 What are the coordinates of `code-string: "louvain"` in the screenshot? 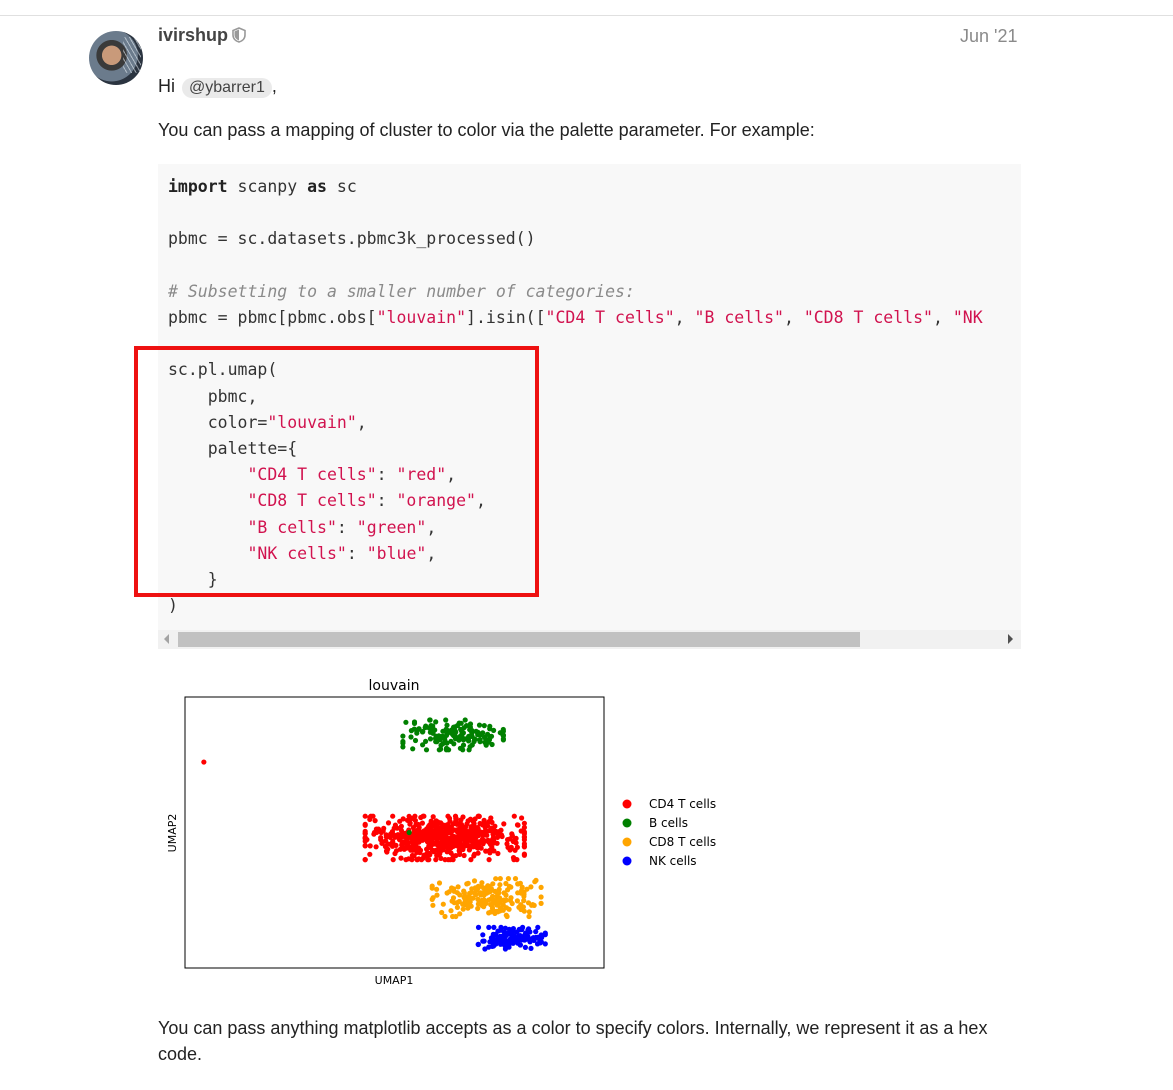 It's located at (421, 318).